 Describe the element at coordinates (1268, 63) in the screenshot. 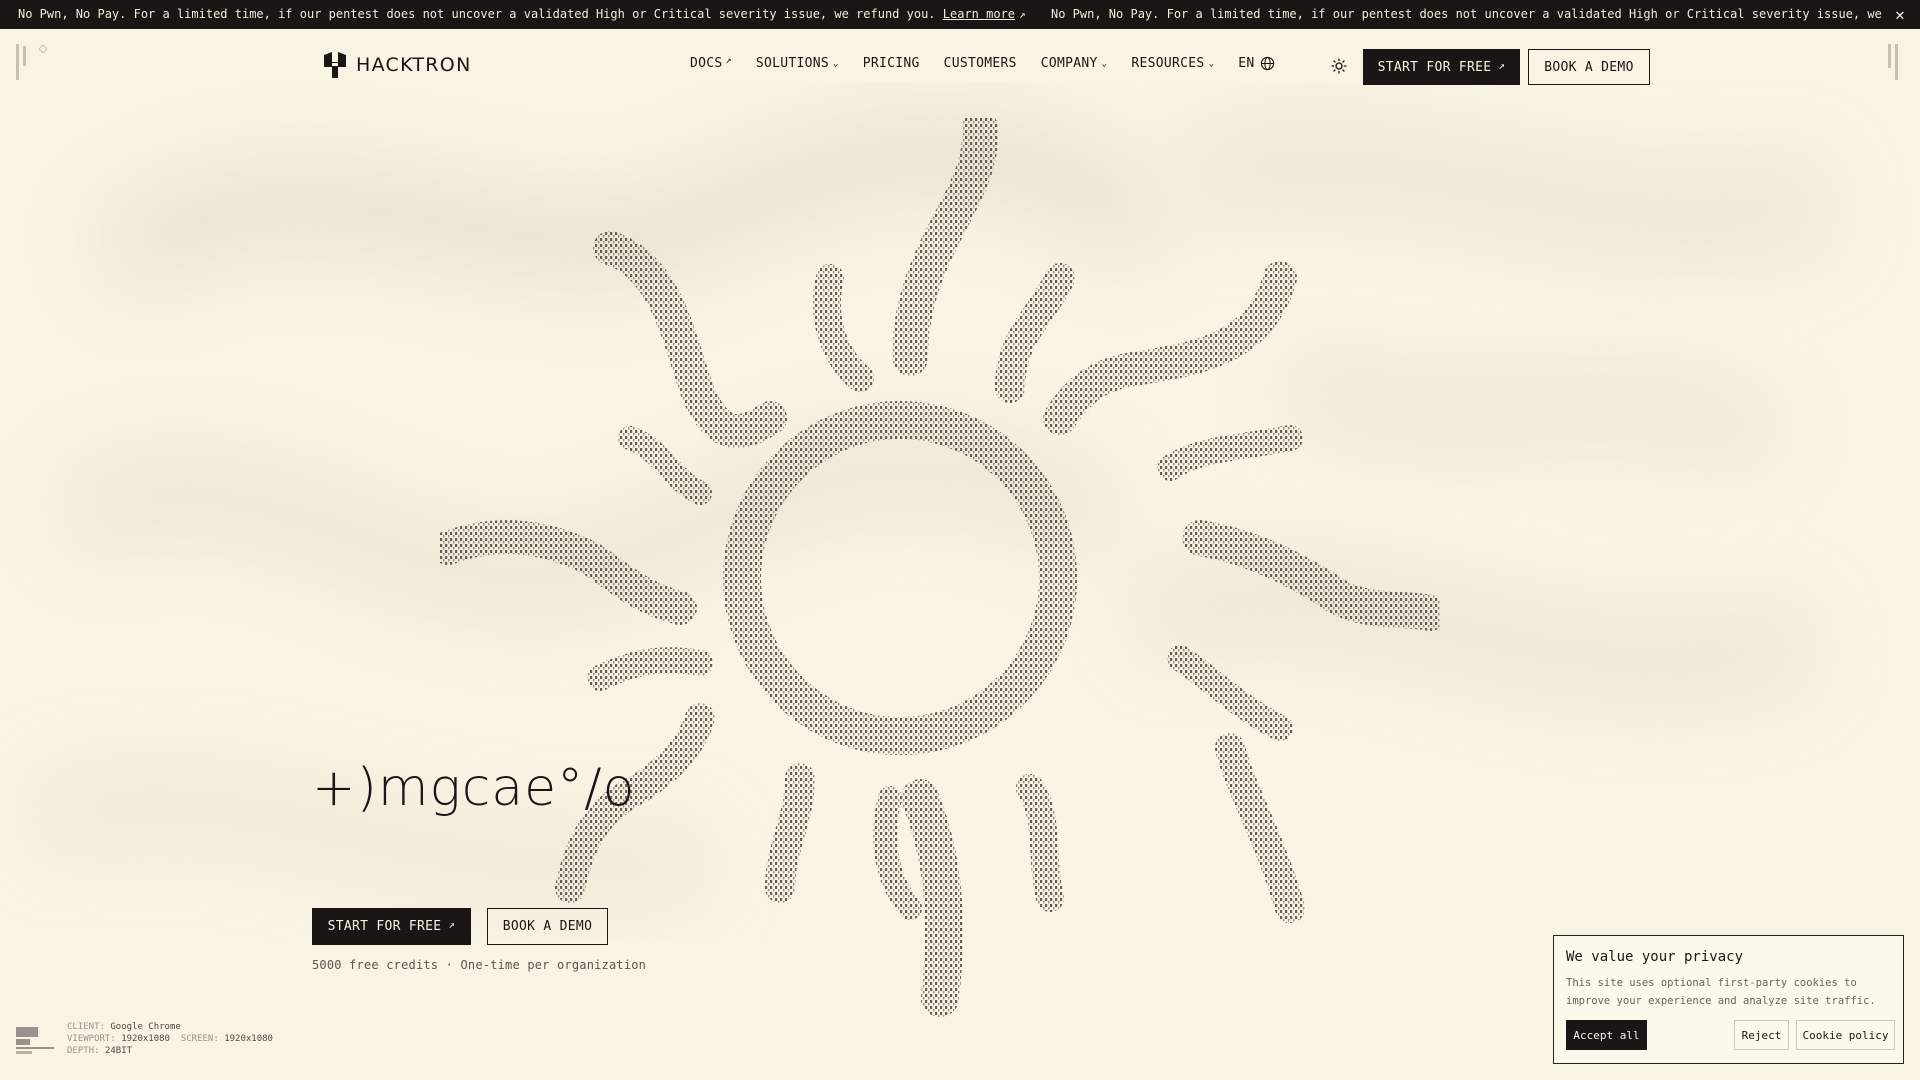

I see `globe-icon` at that location.